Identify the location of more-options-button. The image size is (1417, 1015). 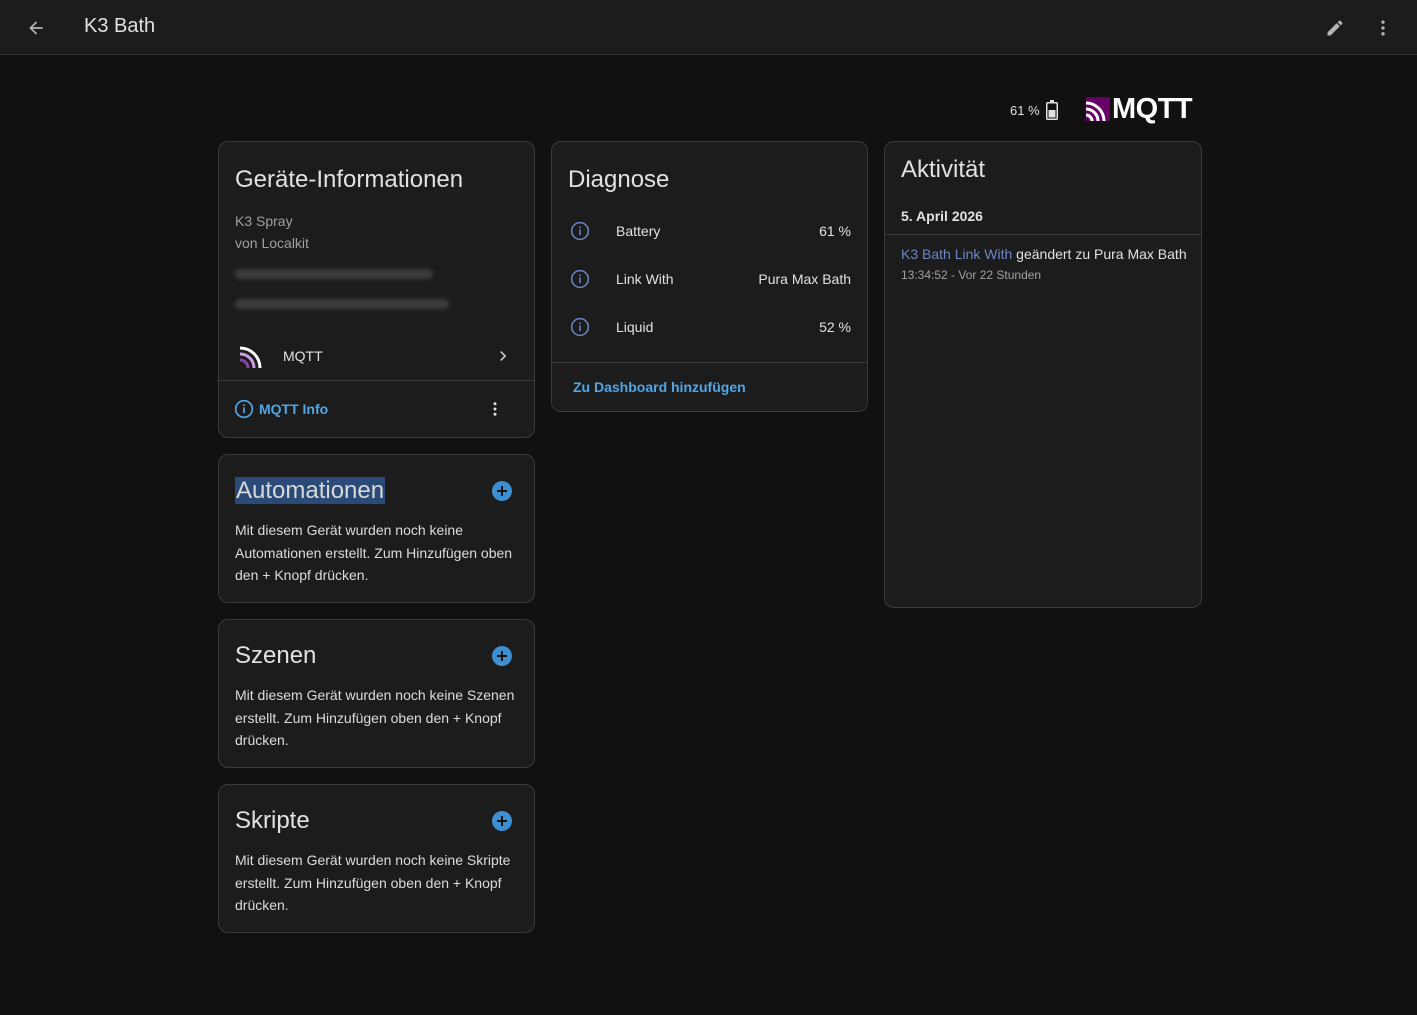
(1383, 28).